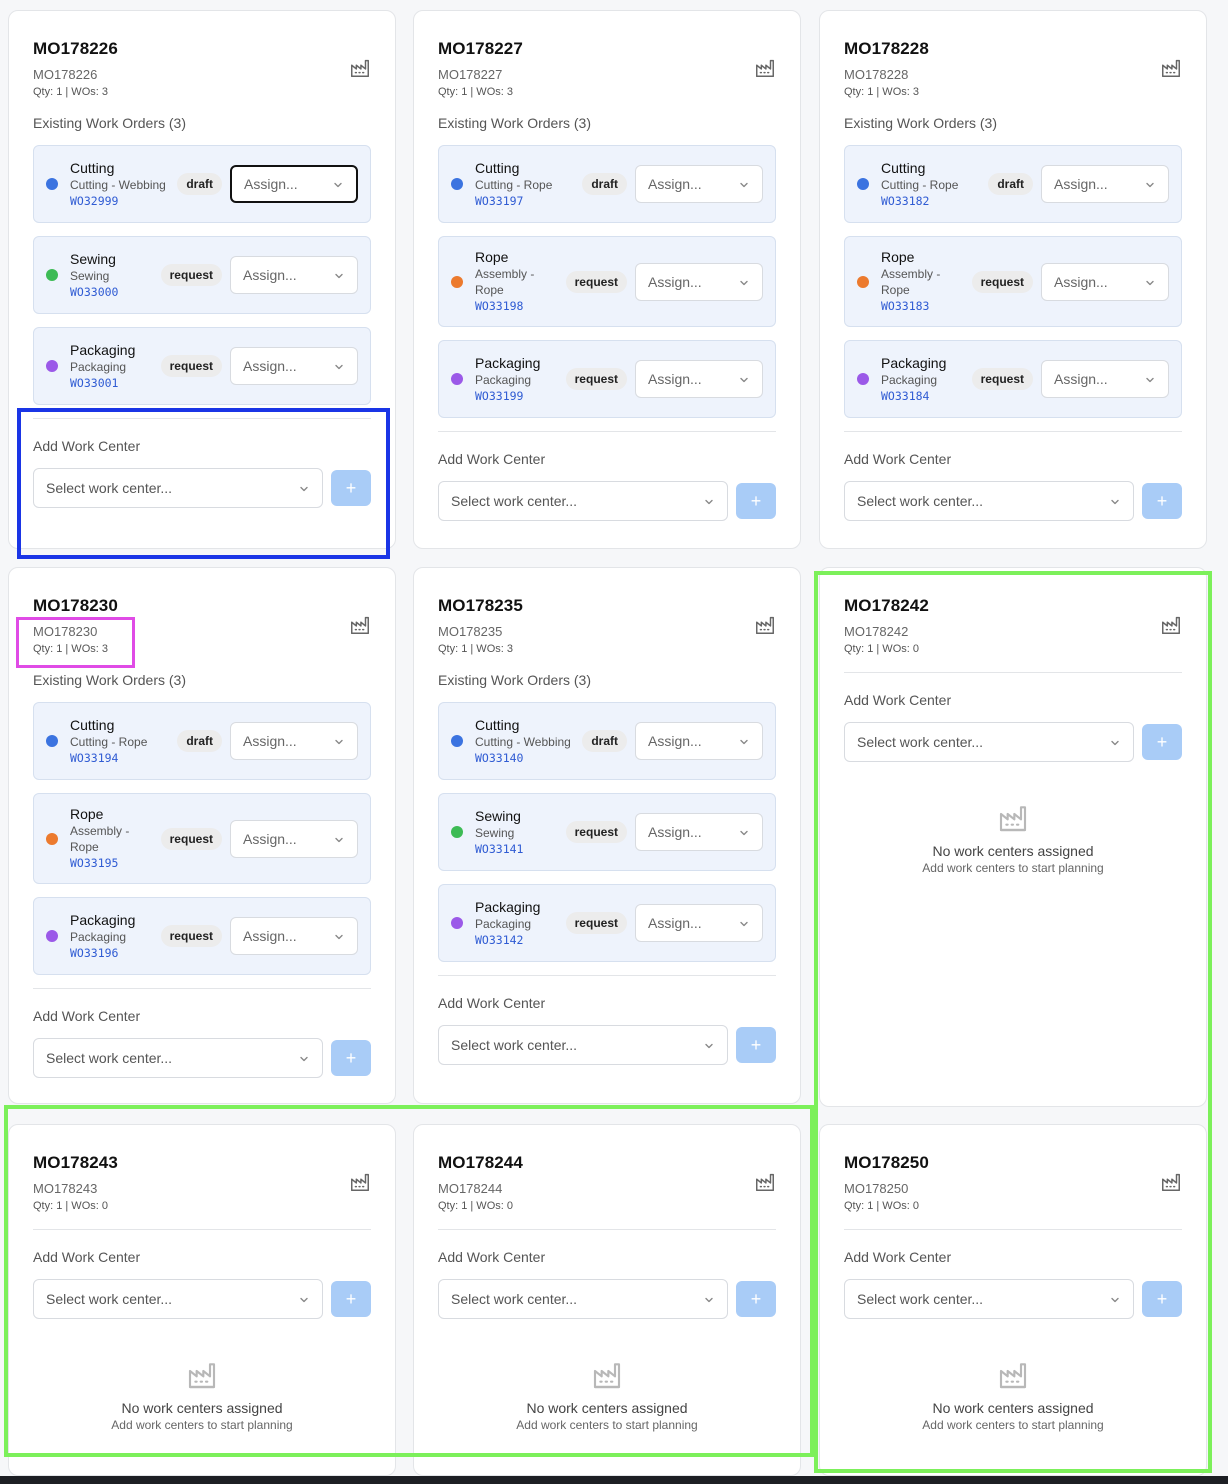 The height and width of the screenshot is (1484, 1228). What do you see at coordinates (886, 48) in the screenshot?
I see `mo-title: MO178228` at bounding box center [886, 48].